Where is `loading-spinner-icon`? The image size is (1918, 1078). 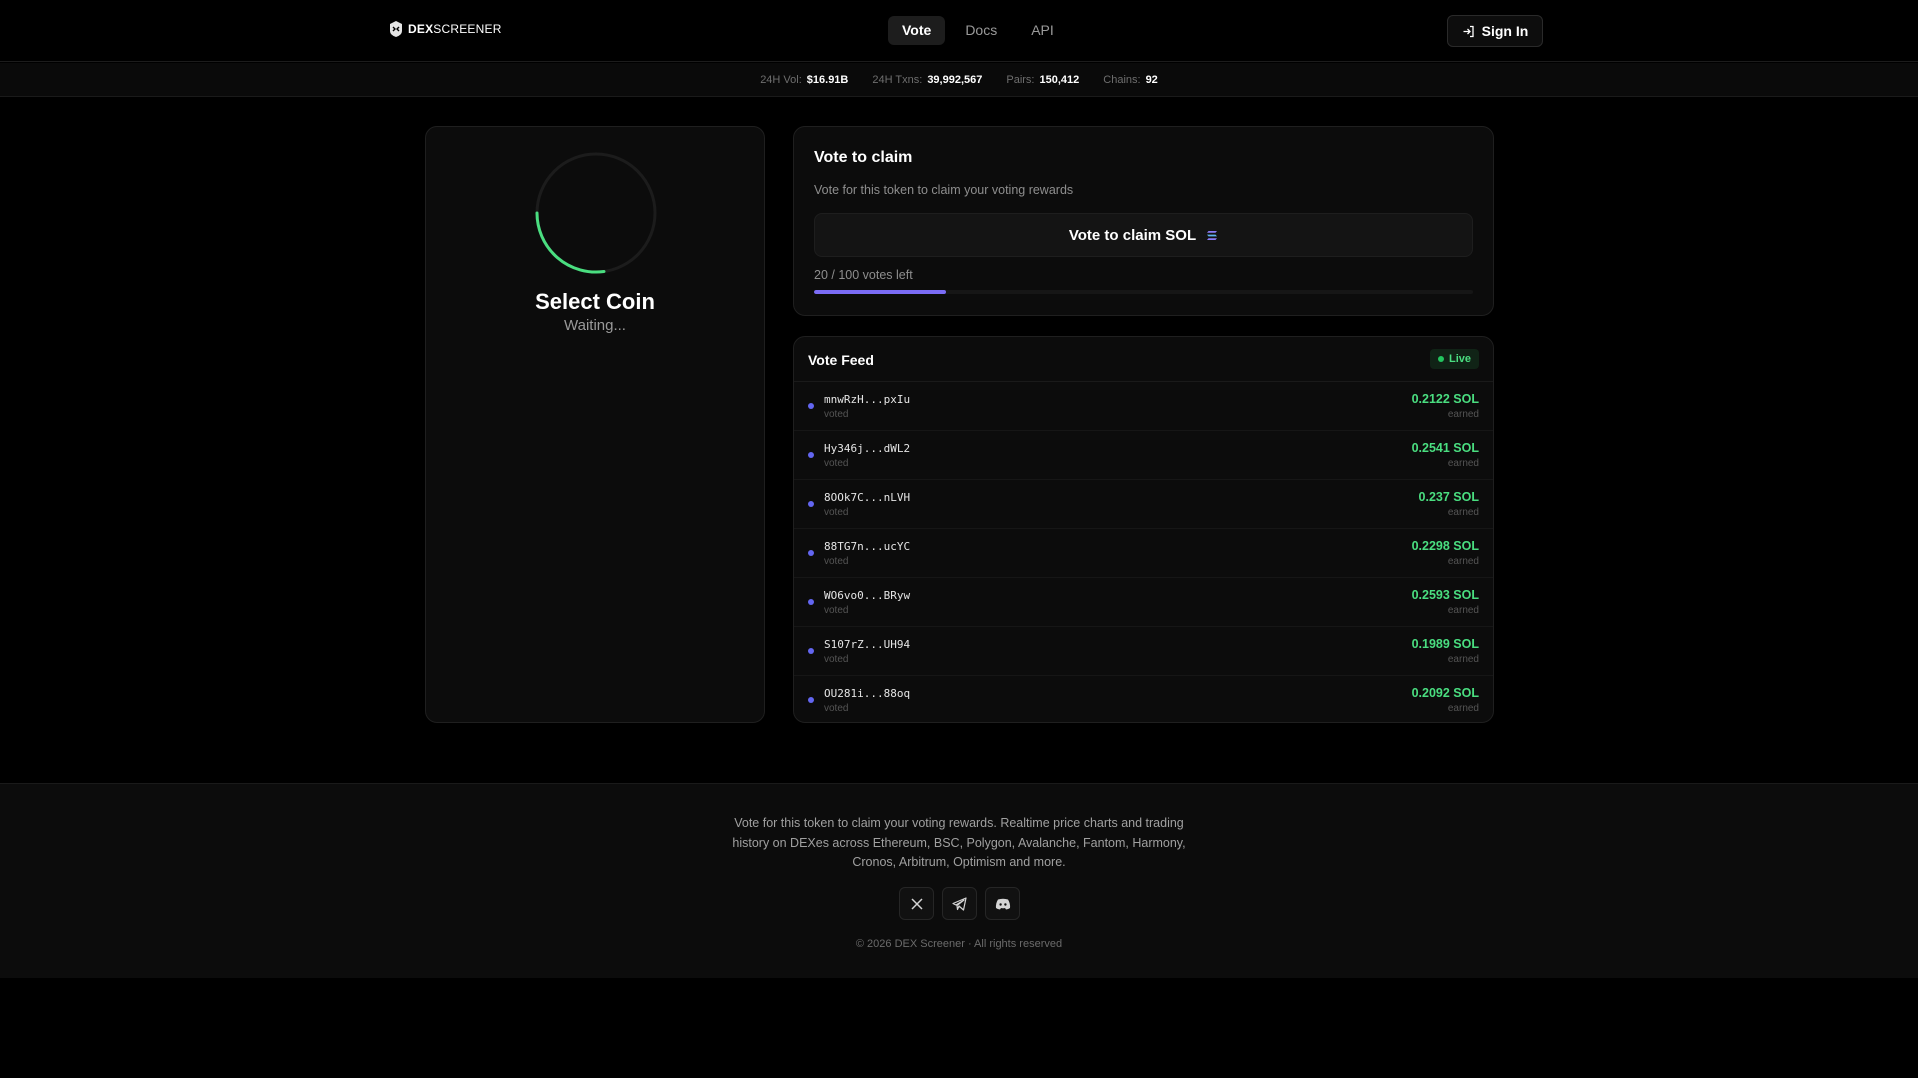
loading-spinner-icon is located at coordinates (596, 213).